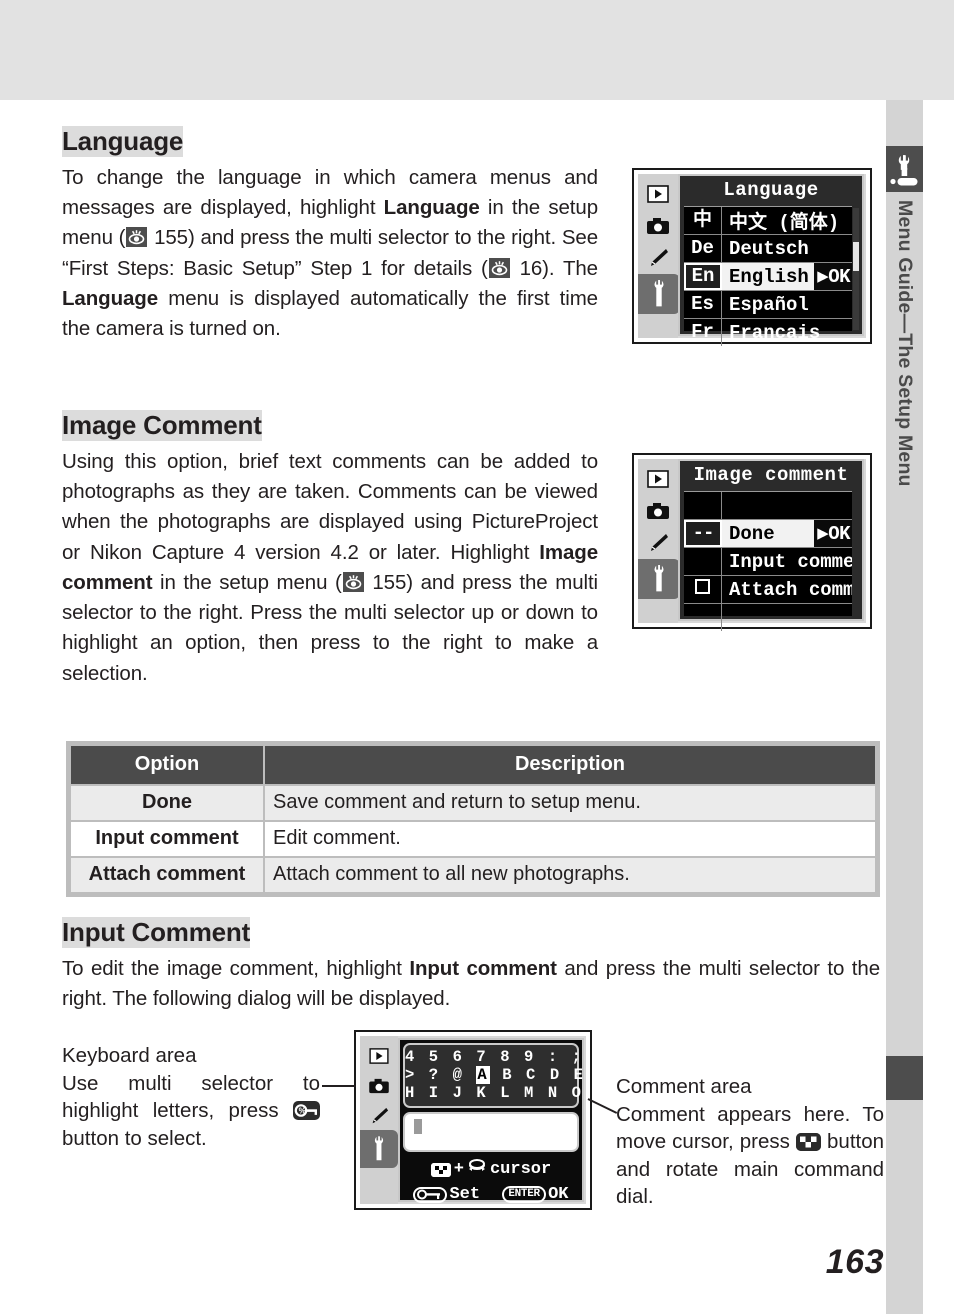 This screenshot has width=954, height=1314. What do you see at coordinates (306, 1110) in the screenshot?
I see `key-button-icon: %` at bounding box center [306, 1110].